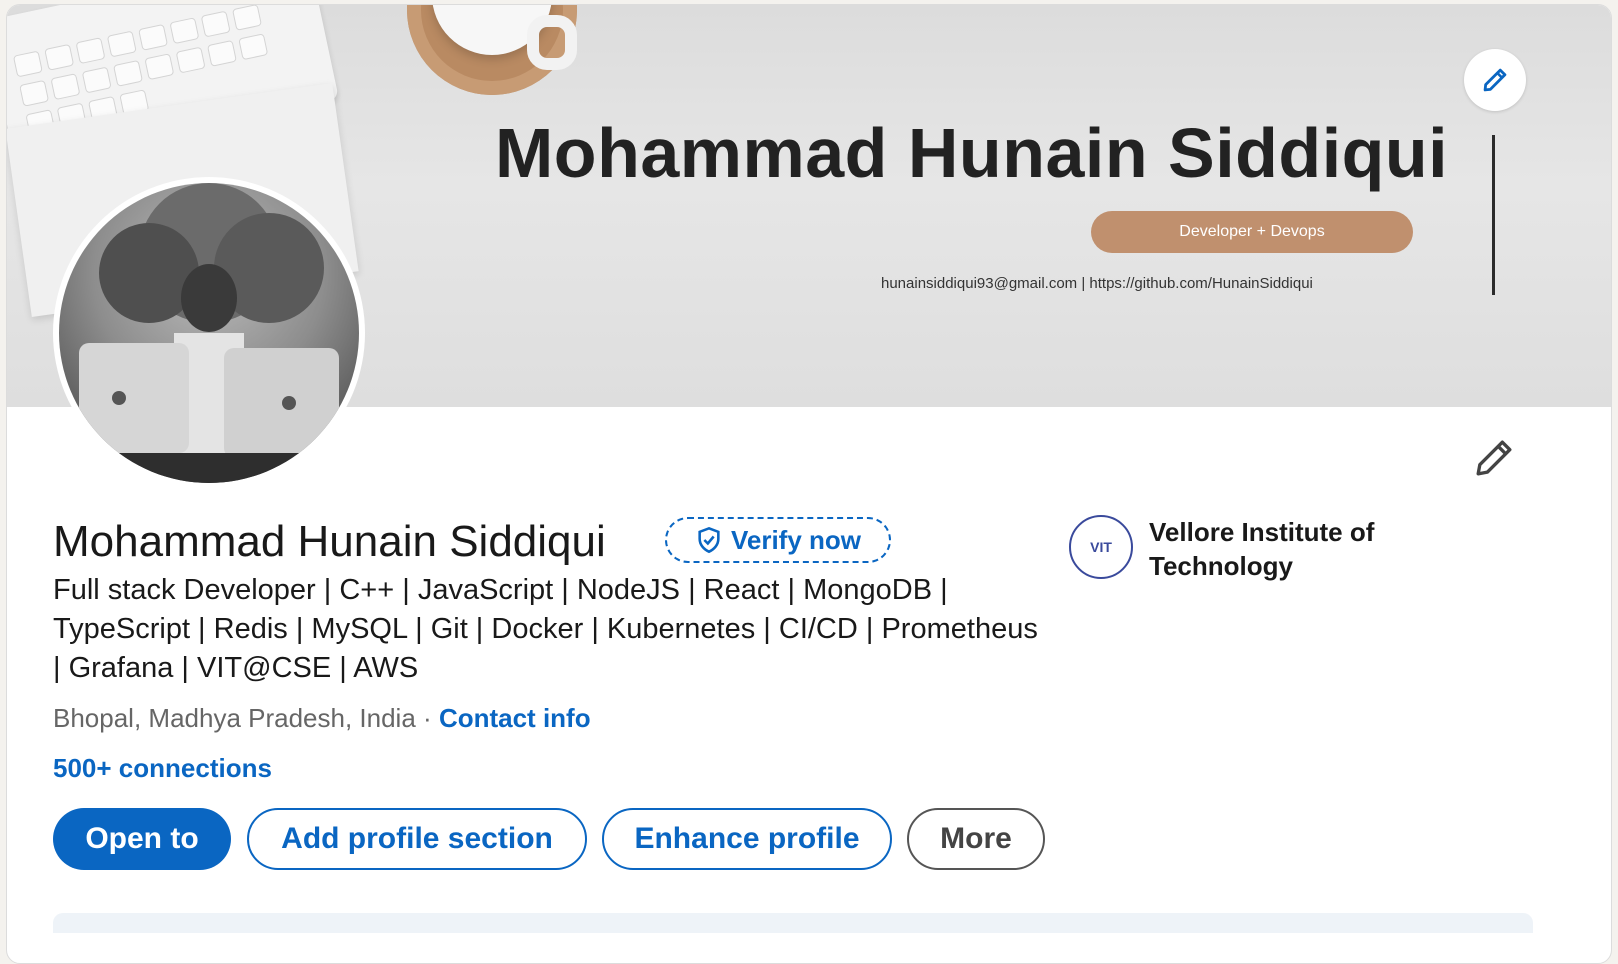  What do you see at coordinates (1262, 549) in the screenshot?
I see `school-name: Vellore Institute of Technology` at bounding box center [1262, 549].